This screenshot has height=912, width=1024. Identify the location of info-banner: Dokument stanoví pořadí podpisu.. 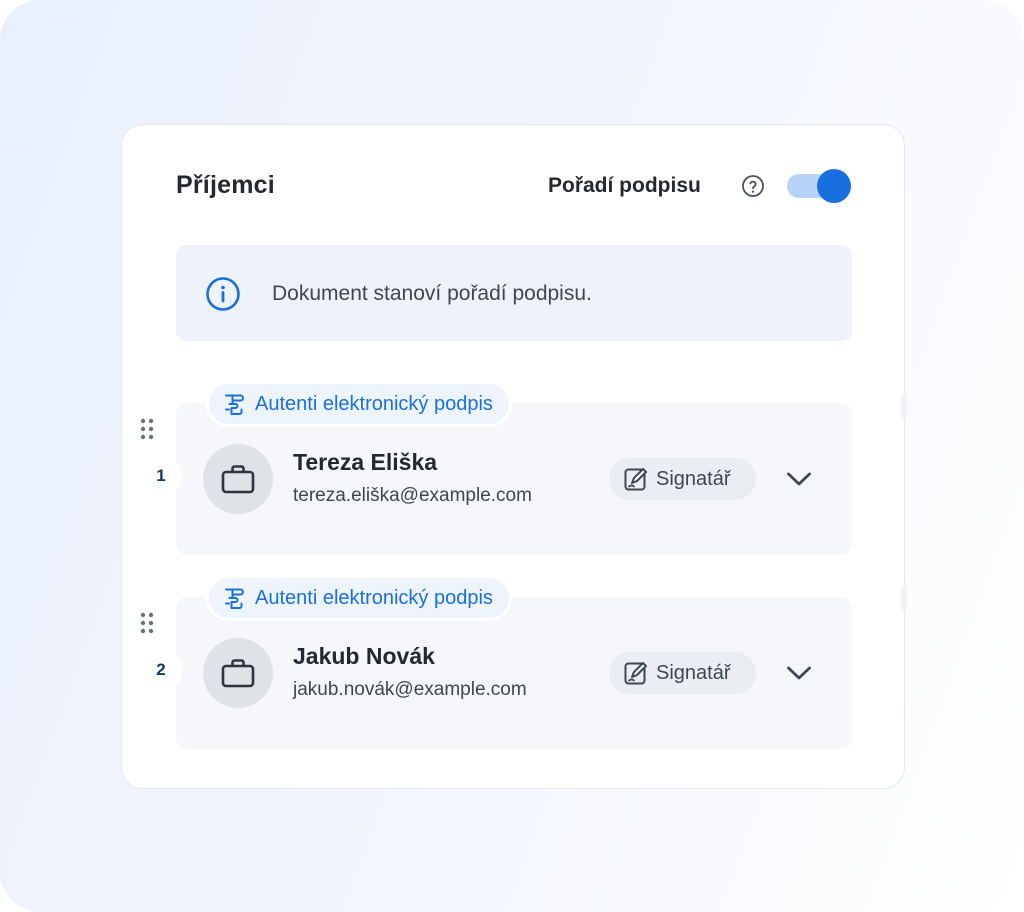
(514, 293).